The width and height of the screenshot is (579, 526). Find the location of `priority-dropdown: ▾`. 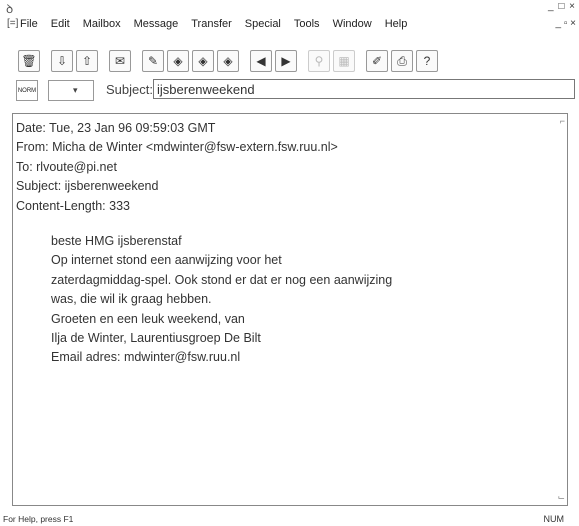

priority-dropdown: ▾ is located at coordinates (71, 90).